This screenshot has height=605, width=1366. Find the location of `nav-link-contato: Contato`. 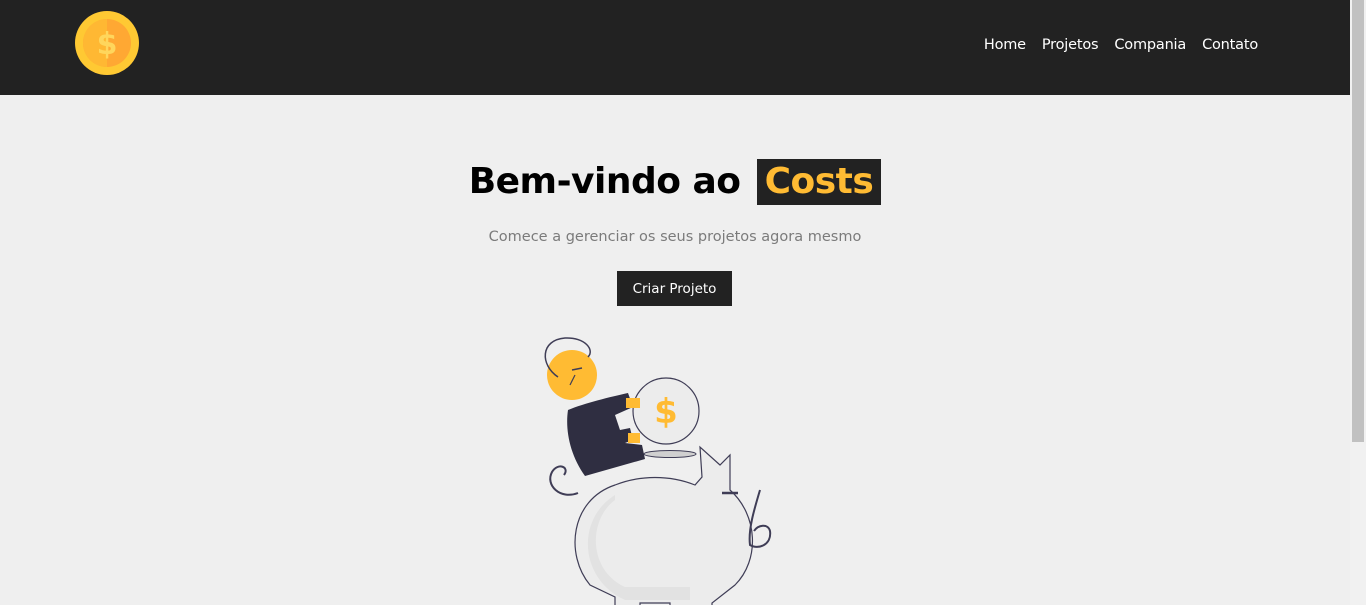

nav-link-contato: Contato is located at coordinates (1230, 45).